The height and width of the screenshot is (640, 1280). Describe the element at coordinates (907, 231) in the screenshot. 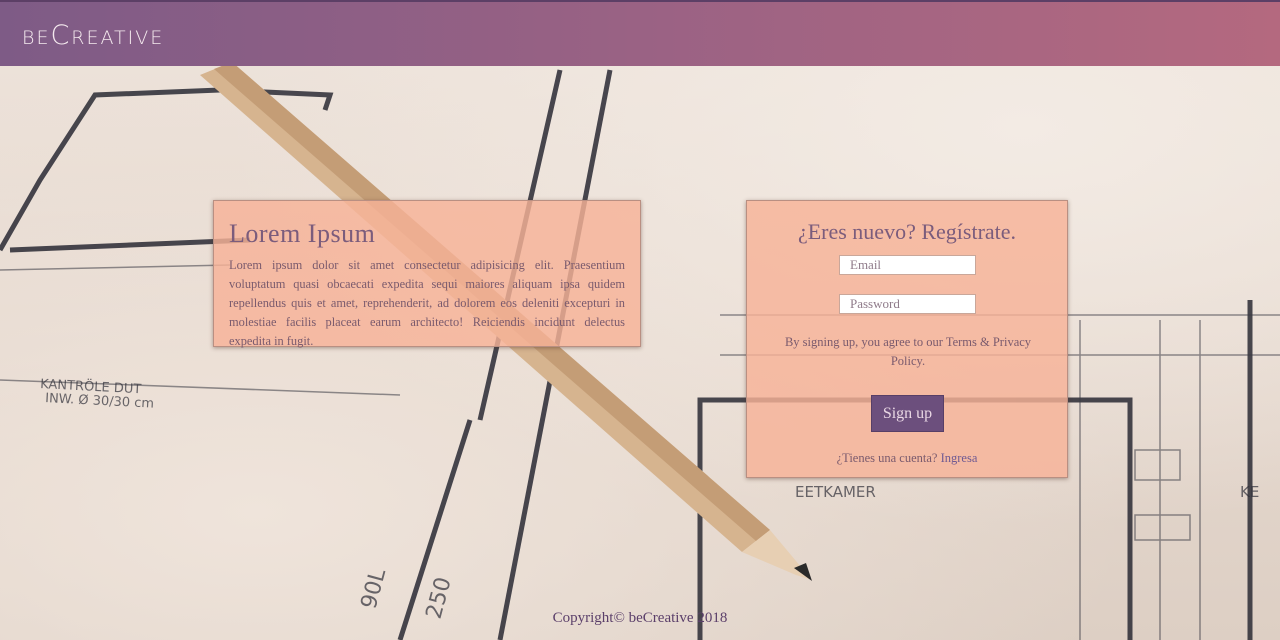

I see `signup-title: ¿Eres nuevo? Regístrate.` at that location.